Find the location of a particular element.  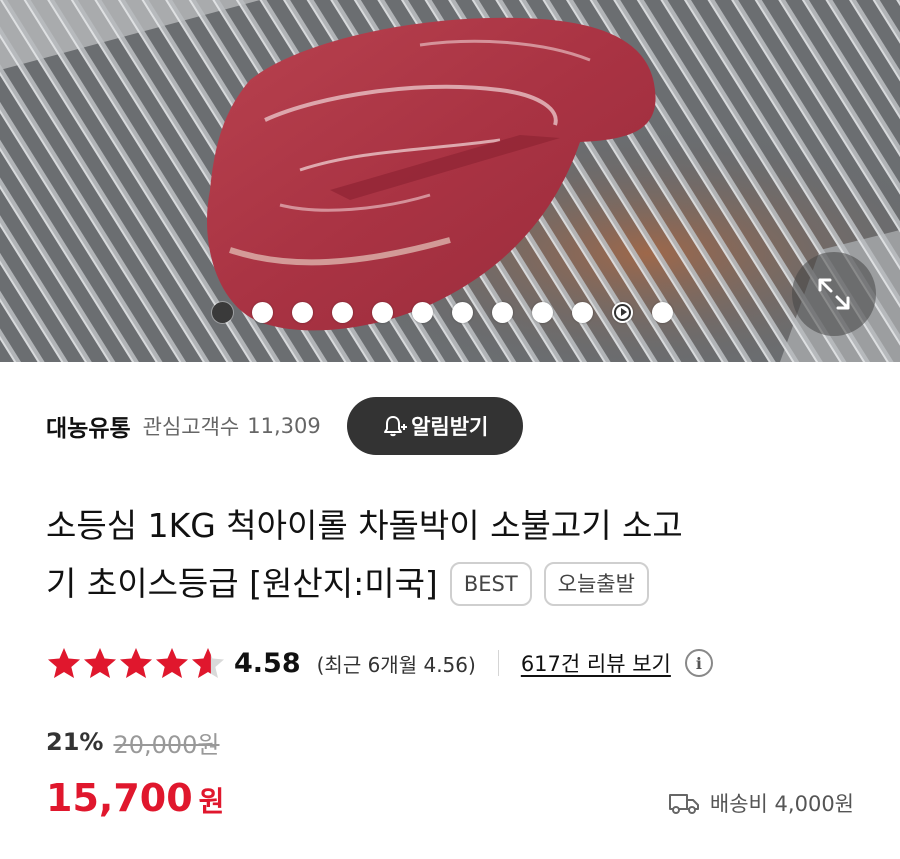

alarm-label: 알림받기 is located at coordinates (450, 427).